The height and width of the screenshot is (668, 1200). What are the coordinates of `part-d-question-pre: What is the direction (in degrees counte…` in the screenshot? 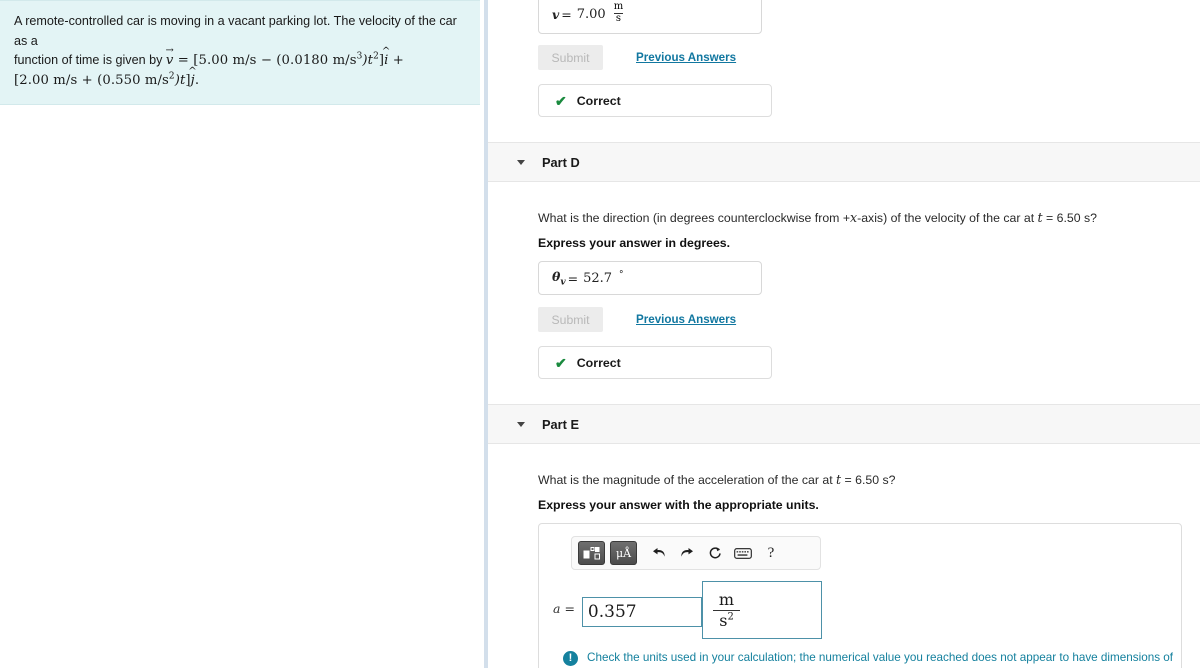 It's located at (694, 218).